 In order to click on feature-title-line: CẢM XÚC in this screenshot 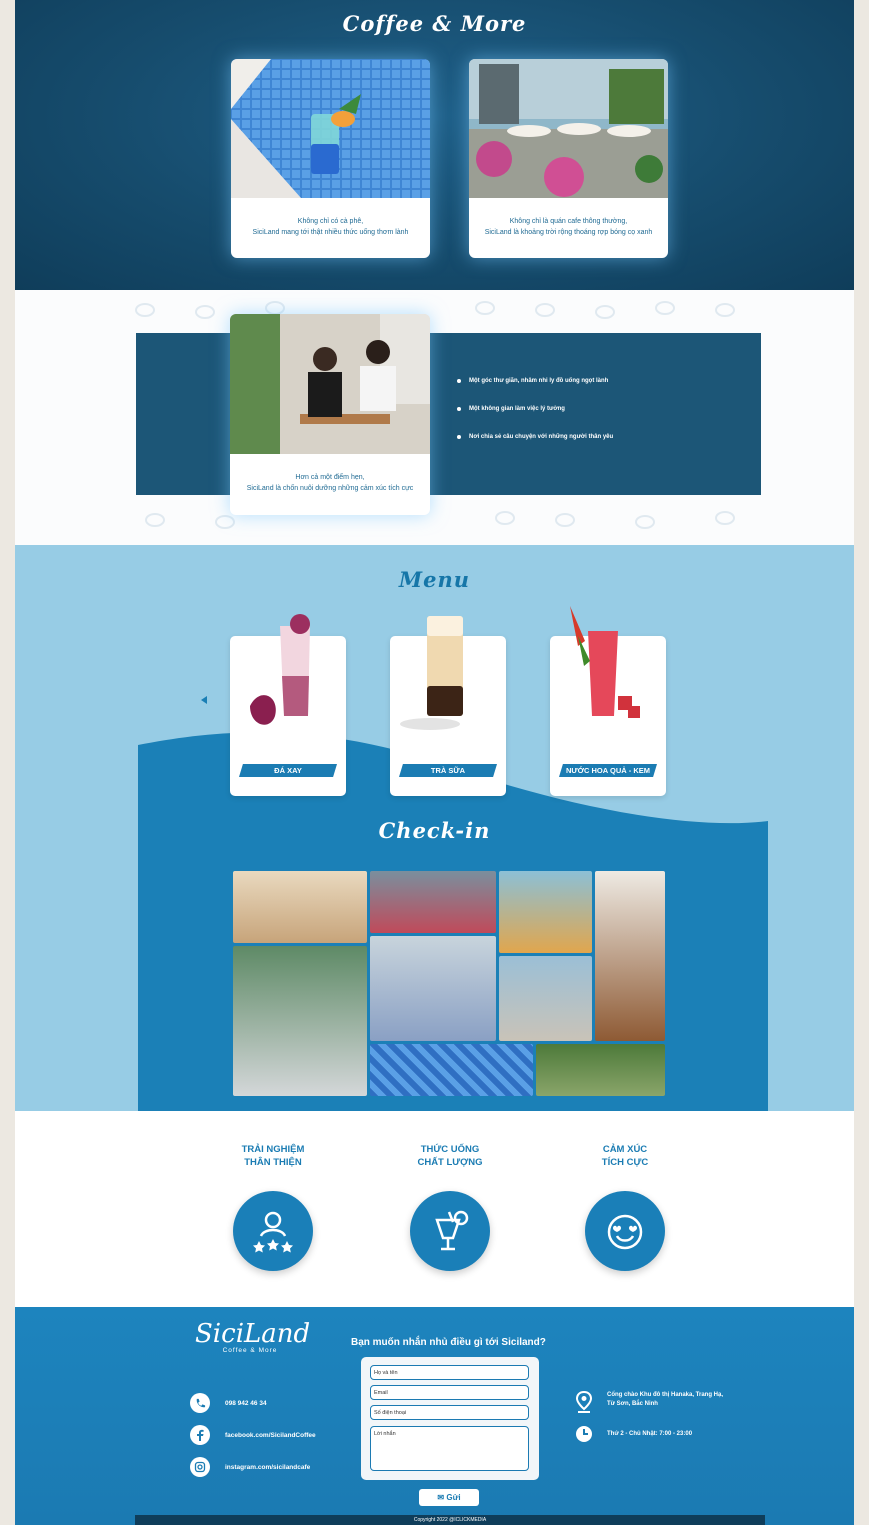, I will do `click(625, 1149)`.